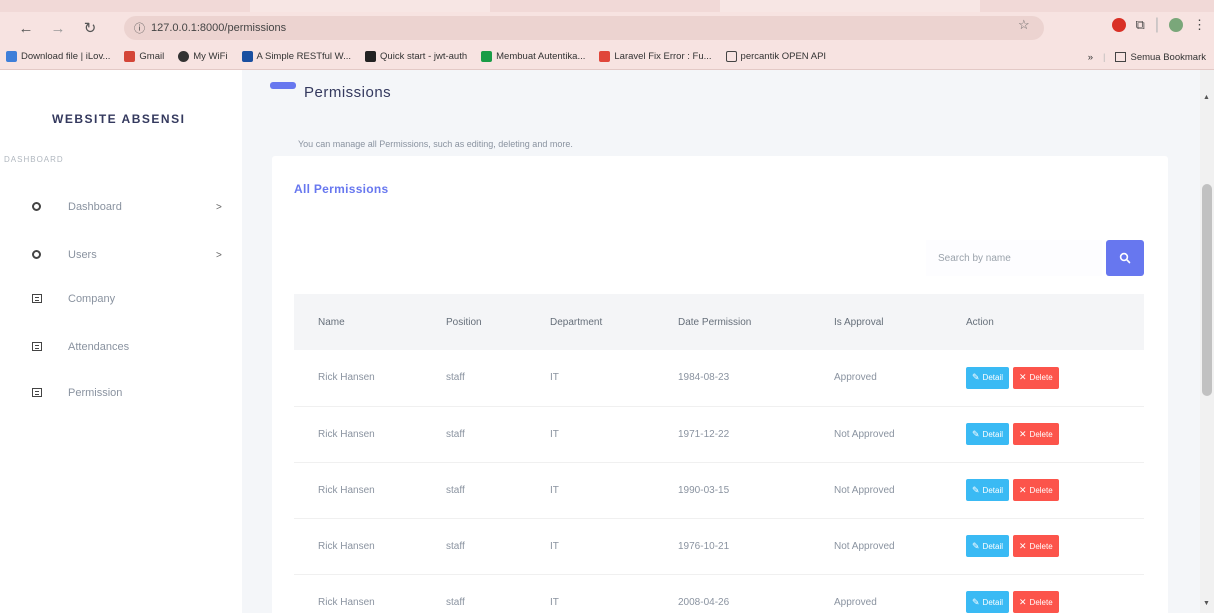  What do you see at coordinates (144, 56) in the screenshot?
I see `bookmark-item: Gmail` at bounding box center [144, 56].